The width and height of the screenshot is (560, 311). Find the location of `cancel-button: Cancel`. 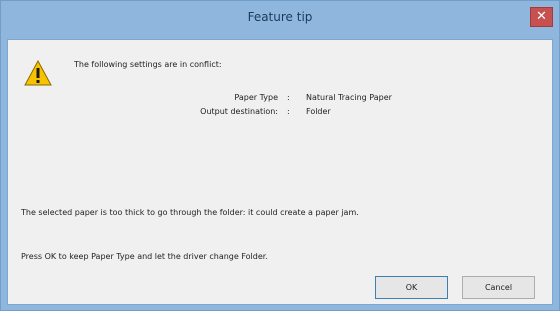

cancel-button: Cancel is located at coordinates (498, 287).